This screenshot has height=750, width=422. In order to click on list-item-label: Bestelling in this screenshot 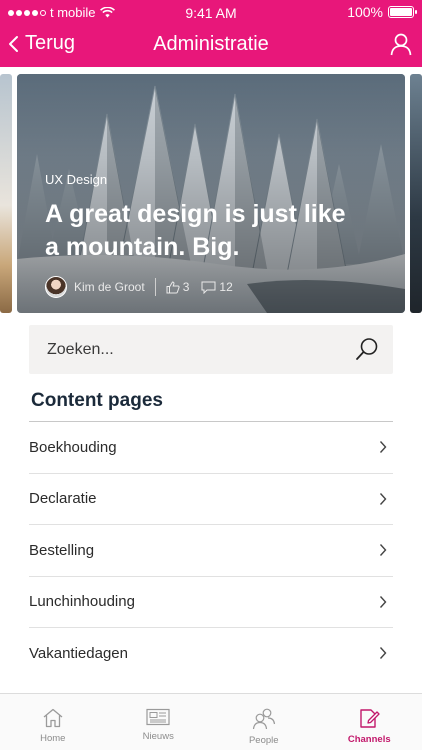, I will do `click(62, 550)`.